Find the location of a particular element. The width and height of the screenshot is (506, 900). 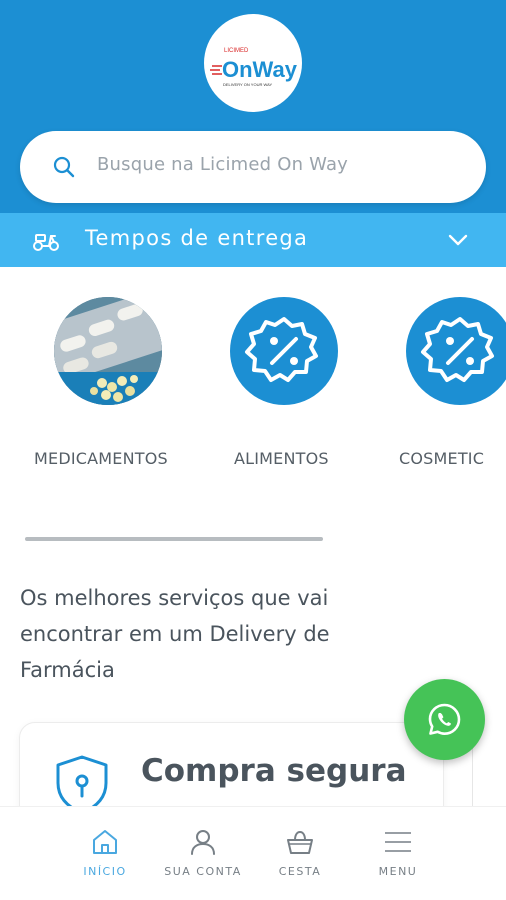

delivery-times-label: Tempos de entrega is located at coordinates (197, 238).